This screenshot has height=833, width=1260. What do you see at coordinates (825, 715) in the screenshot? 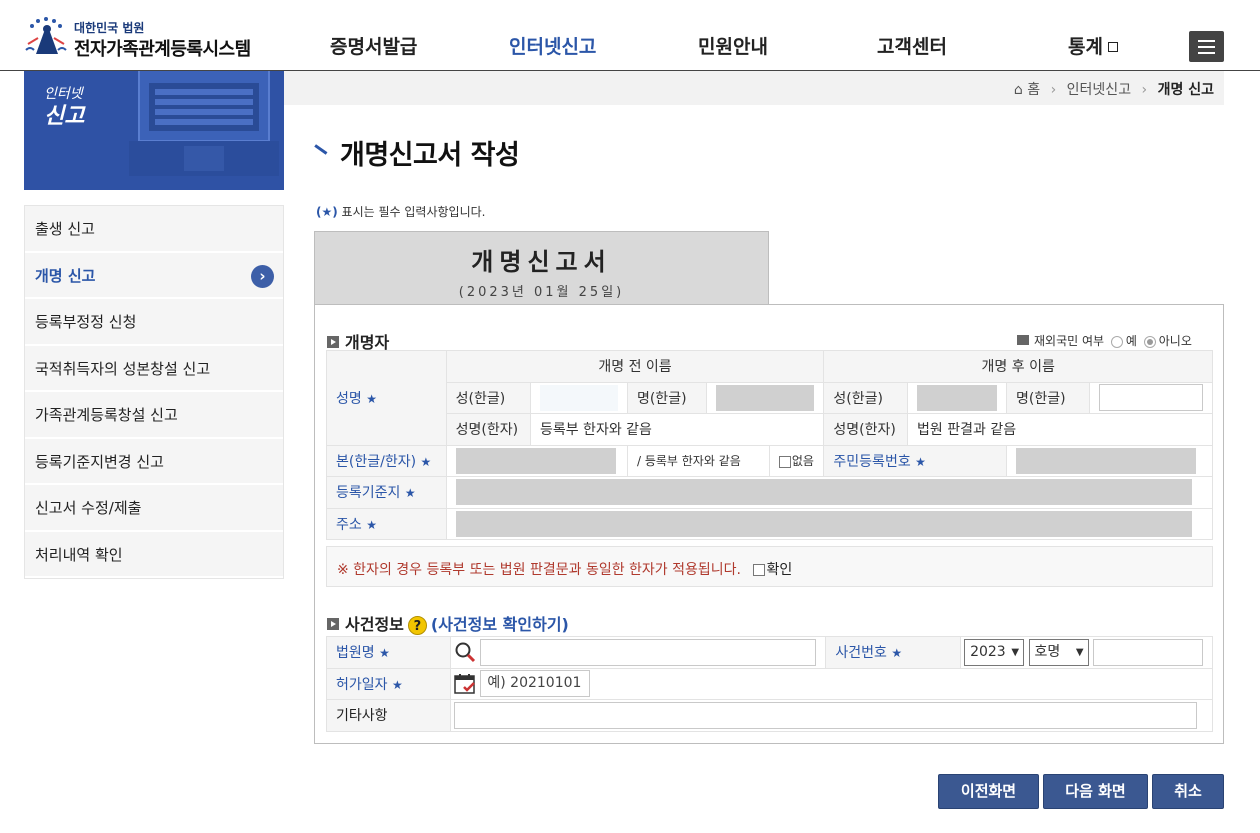
I see `etc-input` at bounding box center [825, 715].